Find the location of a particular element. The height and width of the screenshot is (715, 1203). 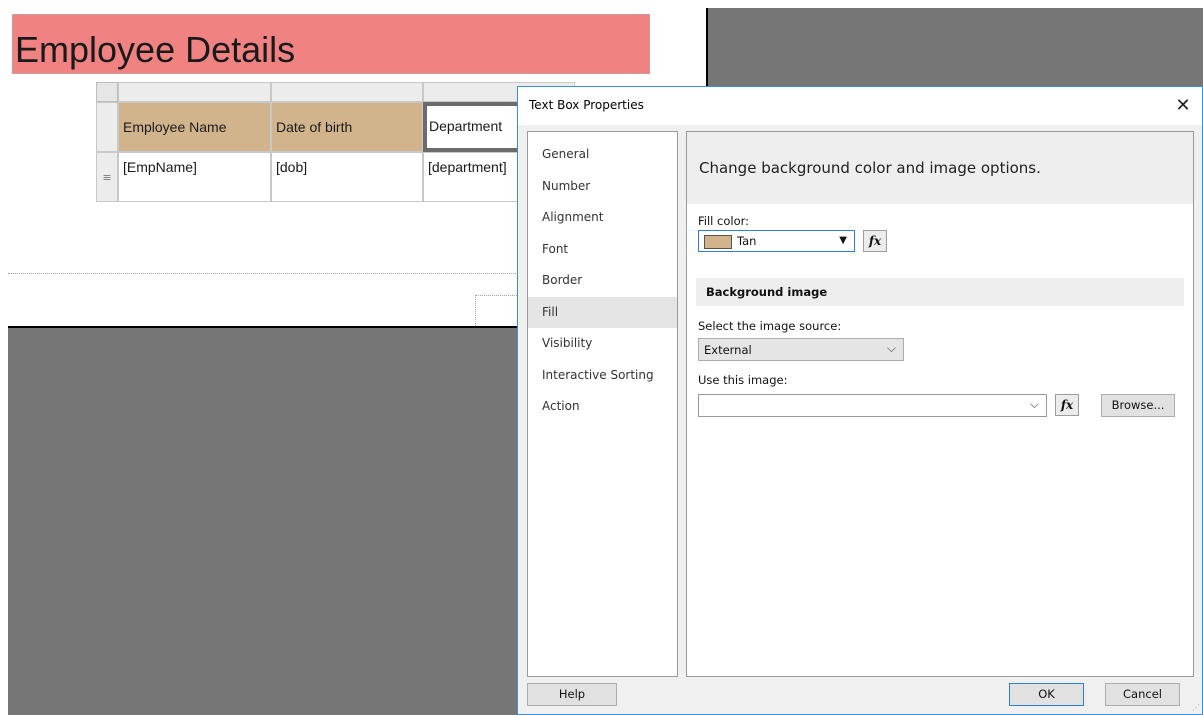

close-icon: ✕ is located at coordinates (1183, 106).